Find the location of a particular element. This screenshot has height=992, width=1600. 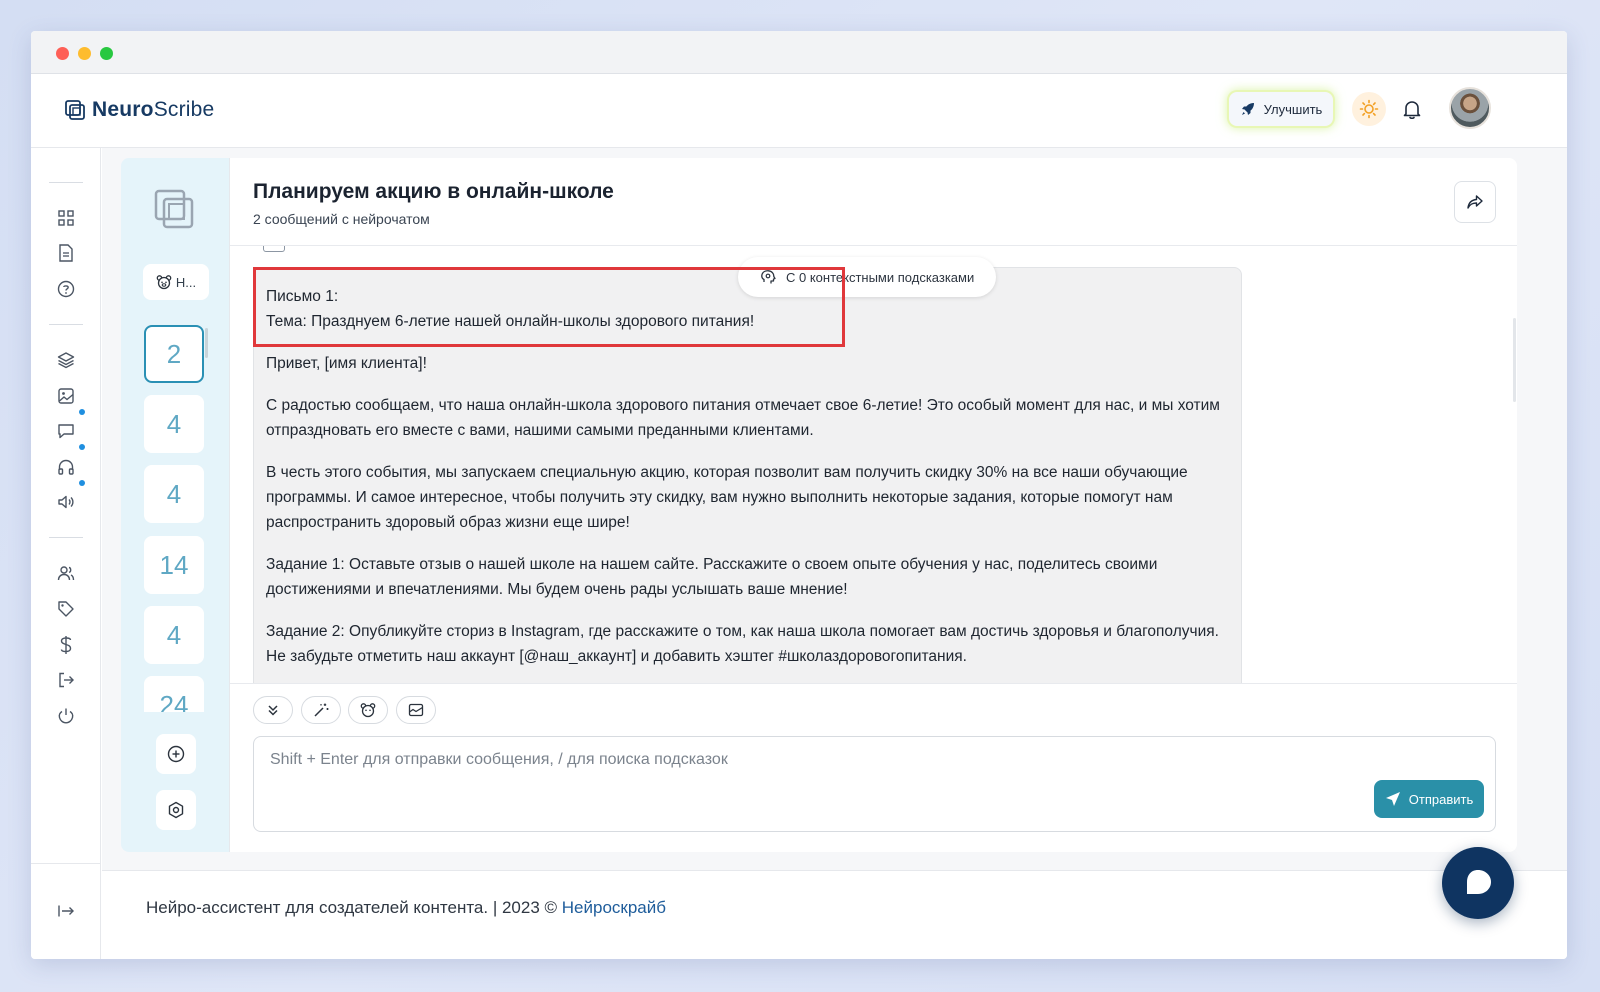

chat-logo-icon is located at coordinates (174, 211).